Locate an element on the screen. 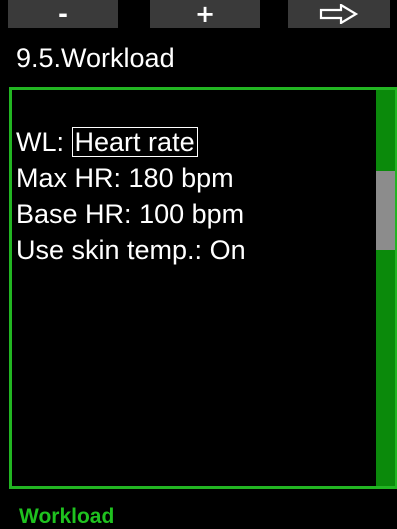  max-hr-row: Max HR: 180 bpm is located at coordinates (131, 178).